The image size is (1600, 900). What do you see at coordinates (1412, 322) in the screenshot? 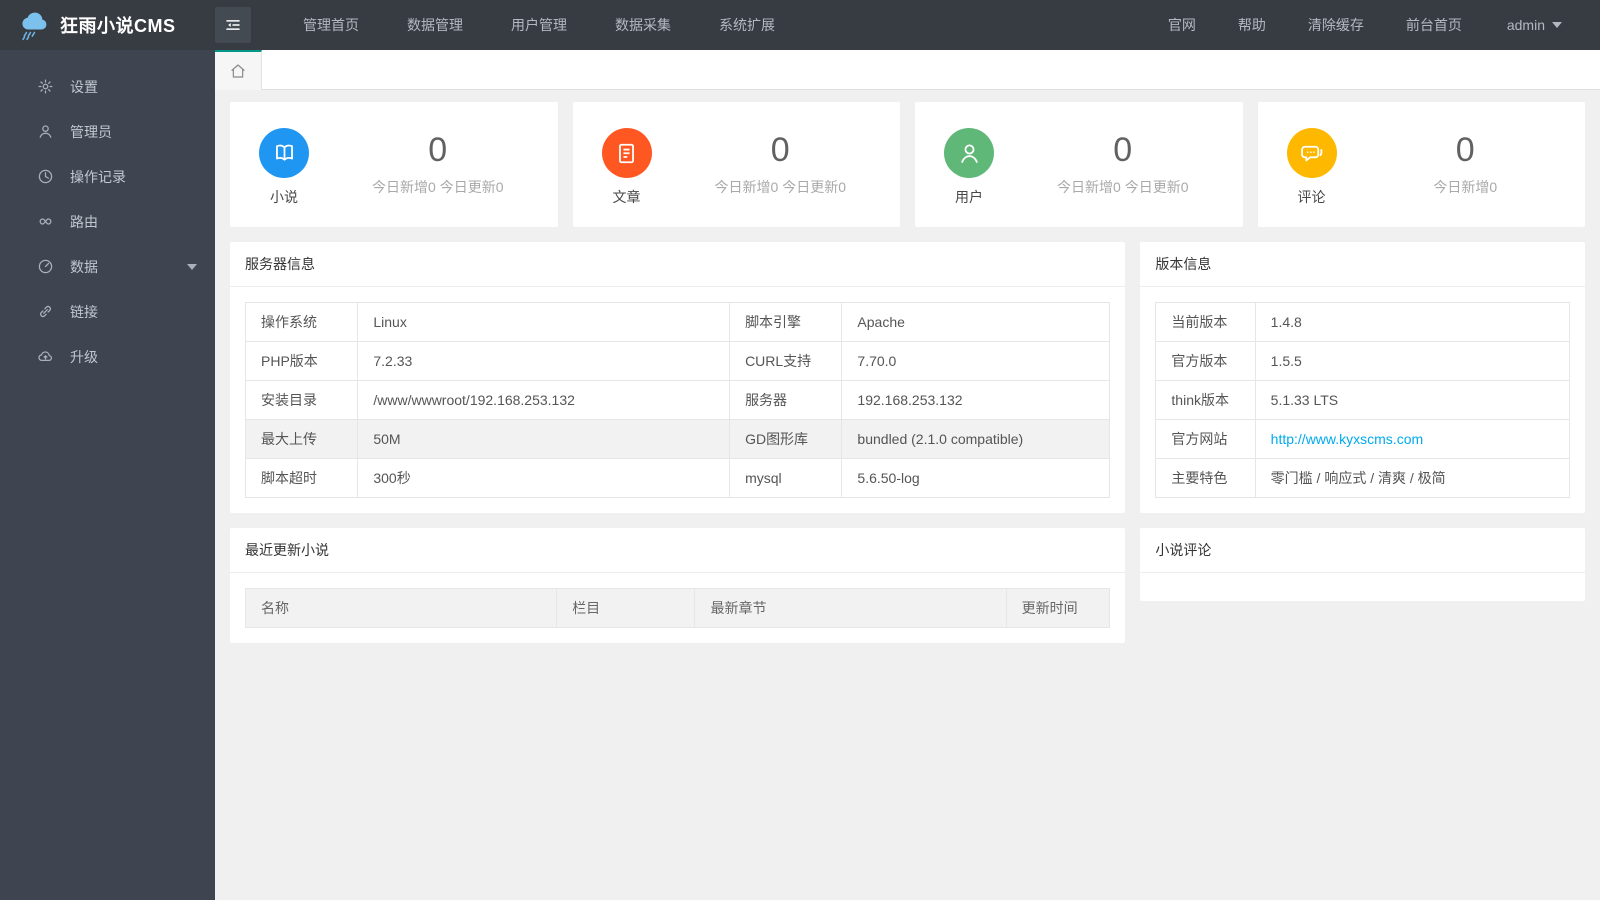
I see `info-value: 1.4.8` at bounding box center [1412, 322].